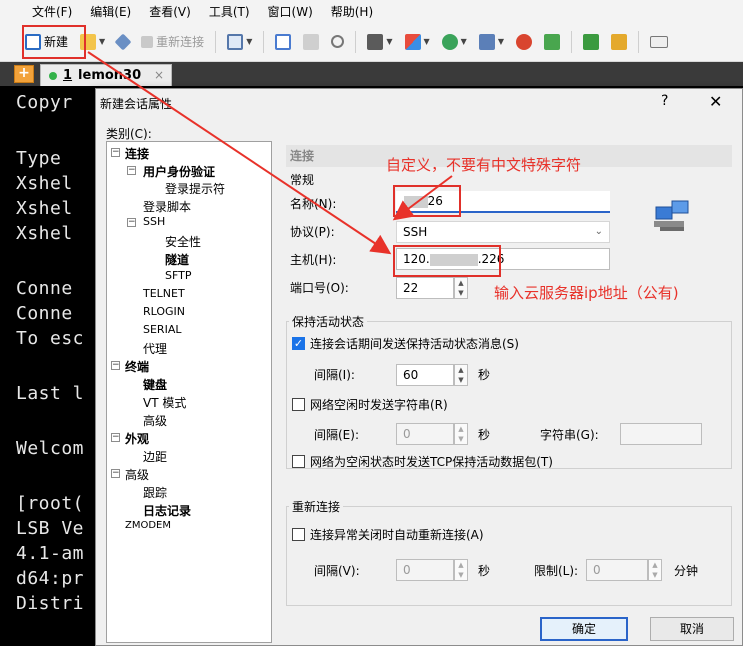 Image resolution: width=743 pixels, height=646 pixels. I want to click on layout-button, so click(591, 42).